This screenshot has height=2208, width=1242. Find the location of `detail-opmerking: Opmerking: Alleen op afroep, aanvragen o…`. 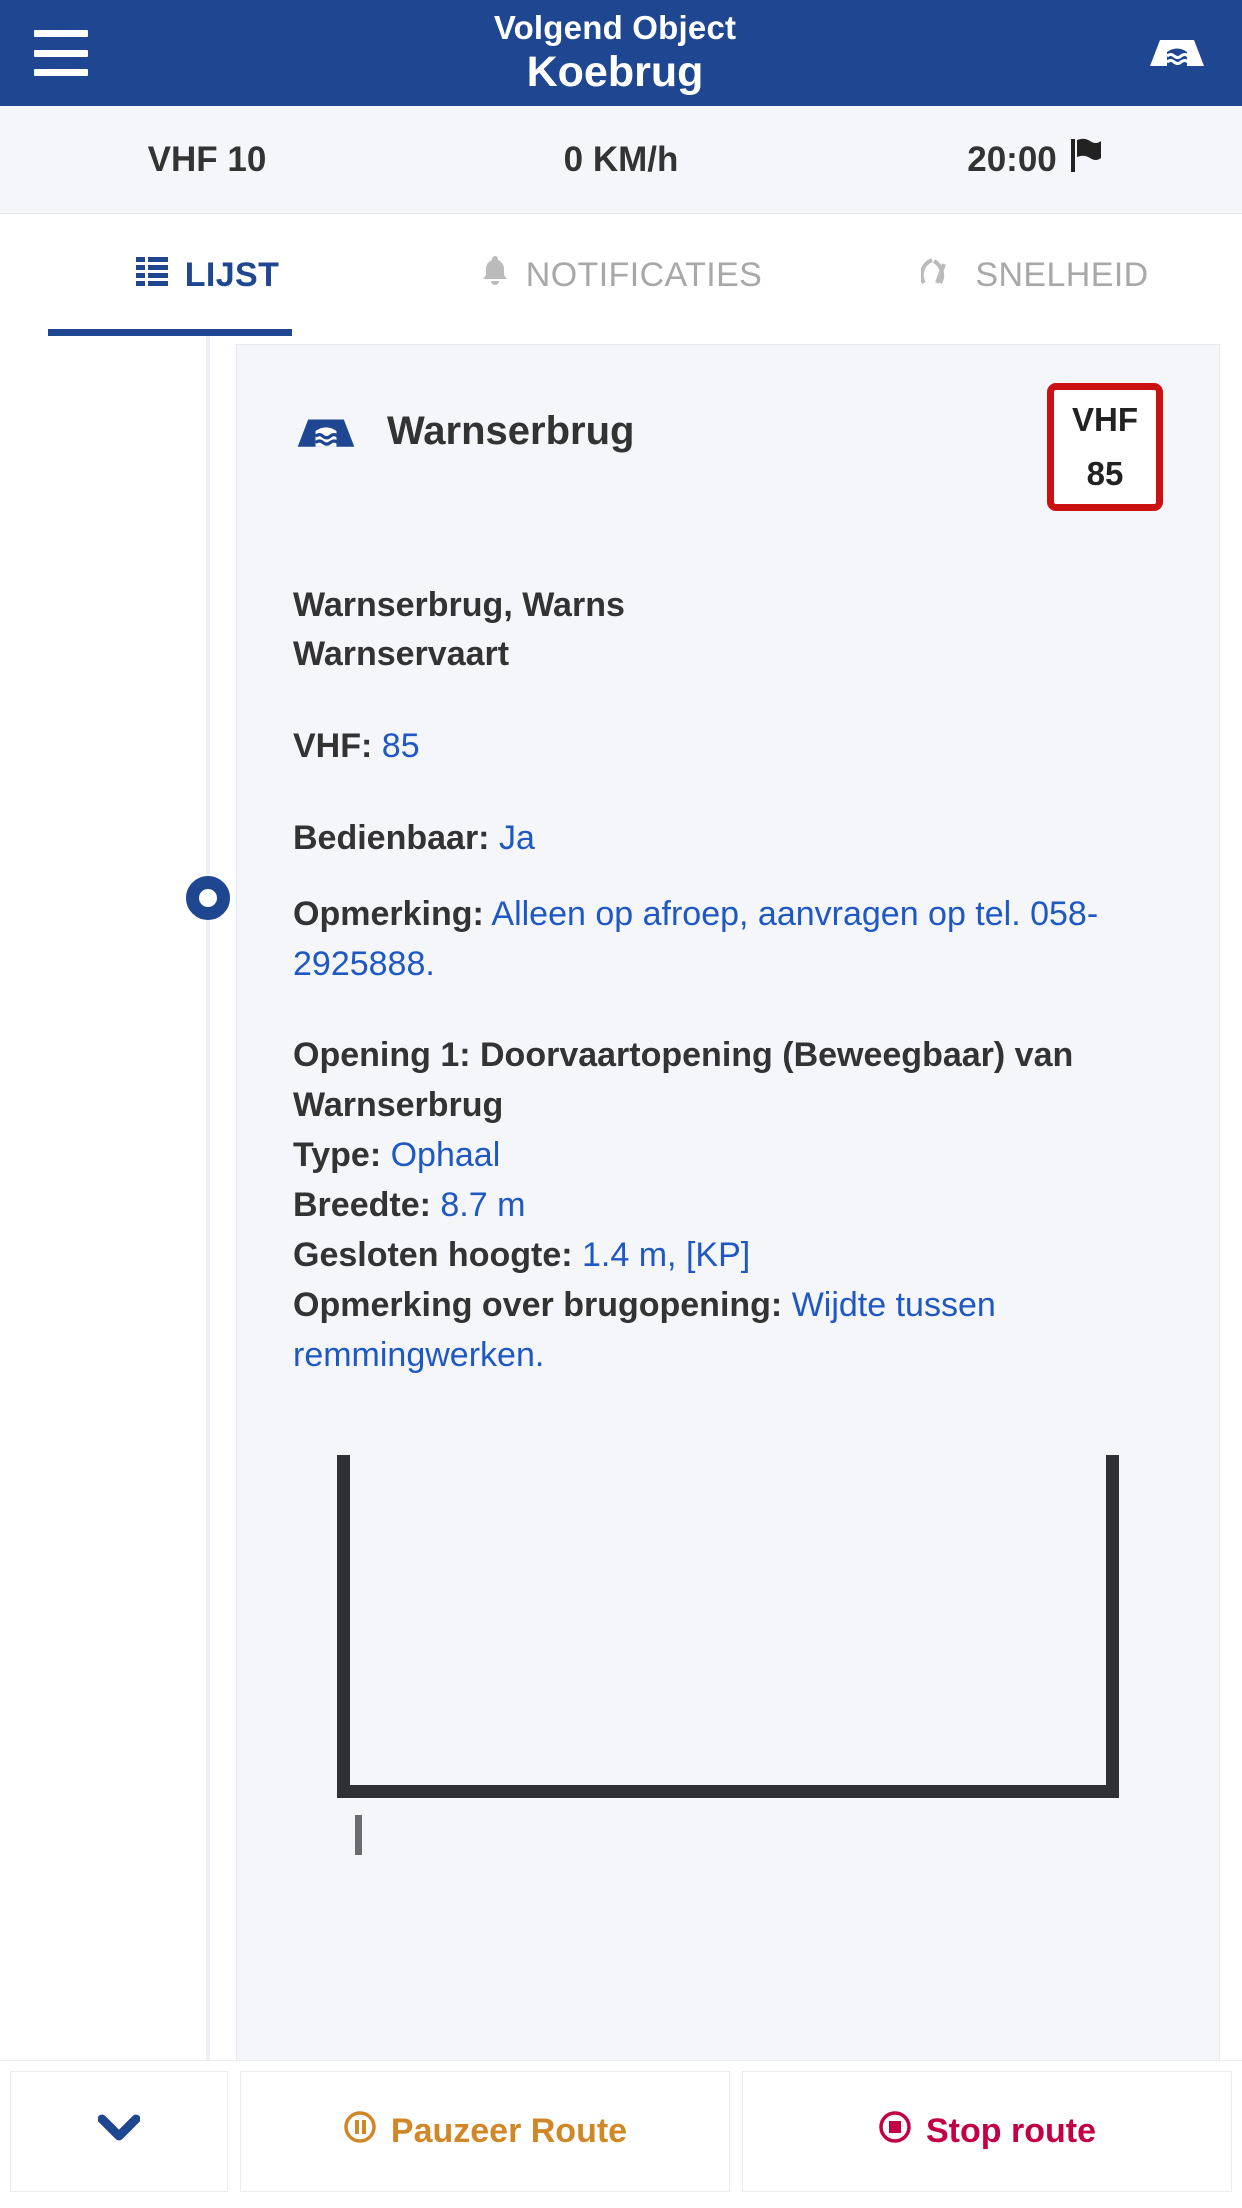

detail-opmerking: Opmerking: Alleen op afroep, aanvragen o… is located at coordinates (728, 940).